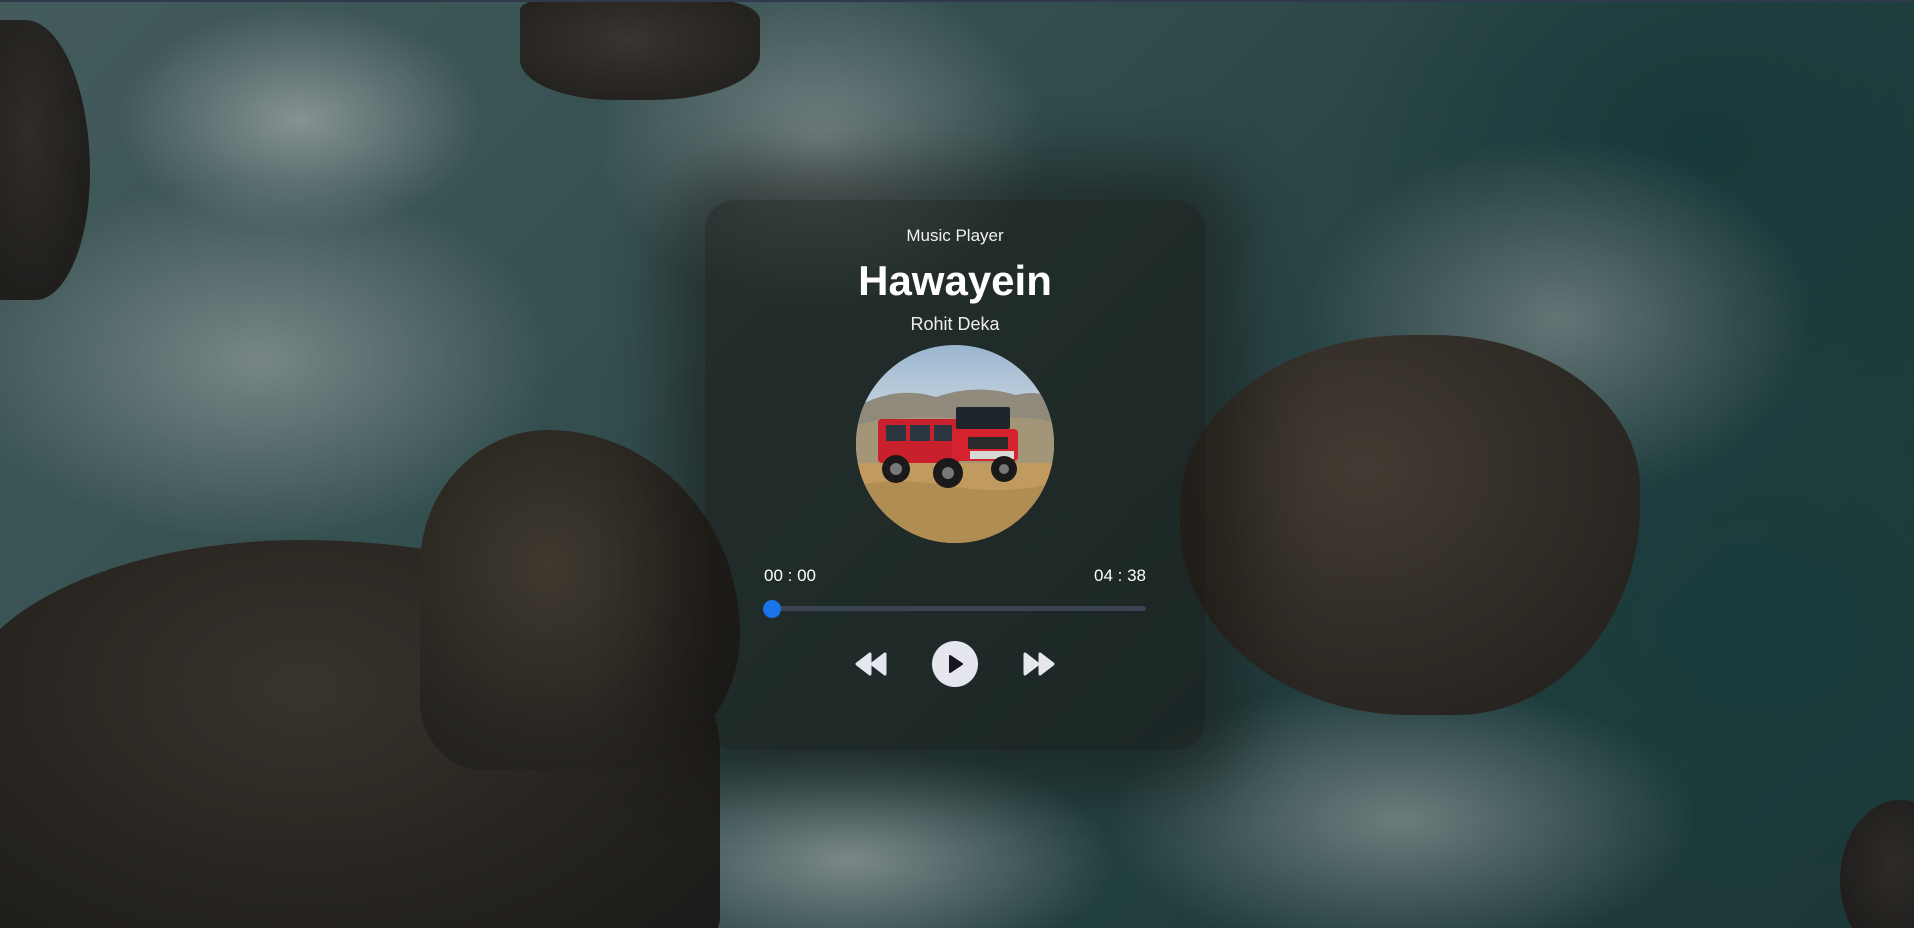  What do you see at coordinates (1120, 576) in the screenshot?
I see `total-duration: 04 : 38` at bounding box center [1120, 576].